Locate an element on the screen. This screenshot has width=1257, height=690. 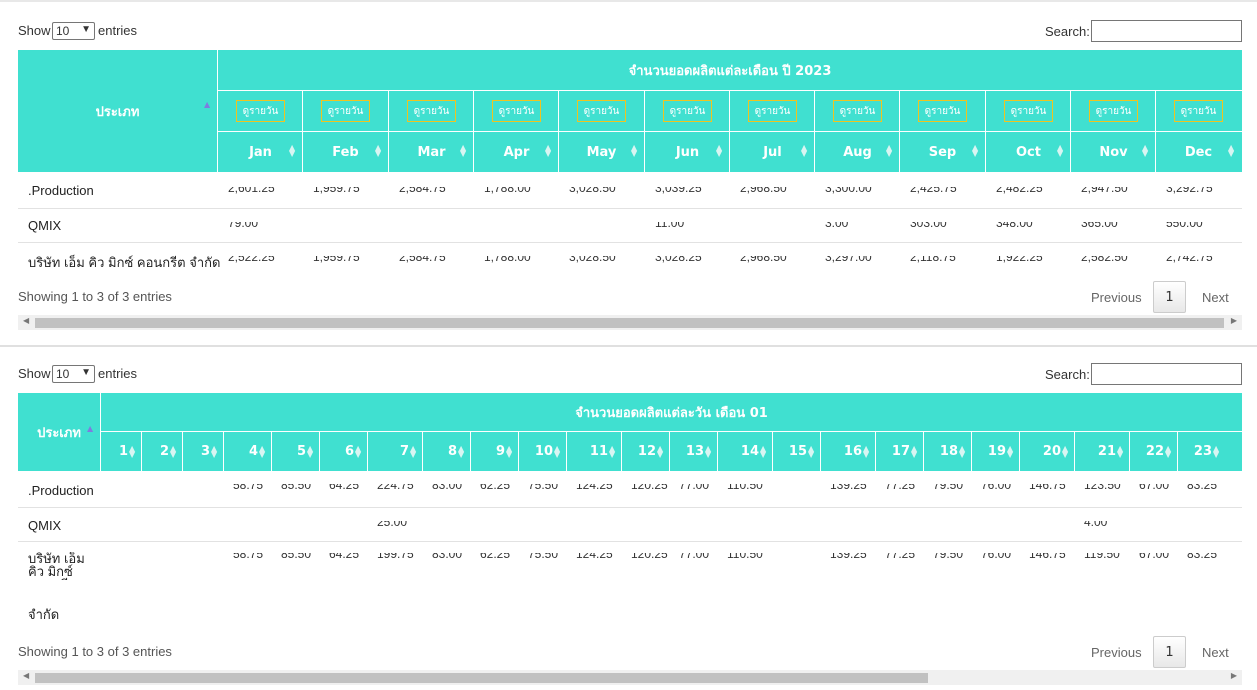
table-cell: 120.25 is located at coordinates (649, 557).